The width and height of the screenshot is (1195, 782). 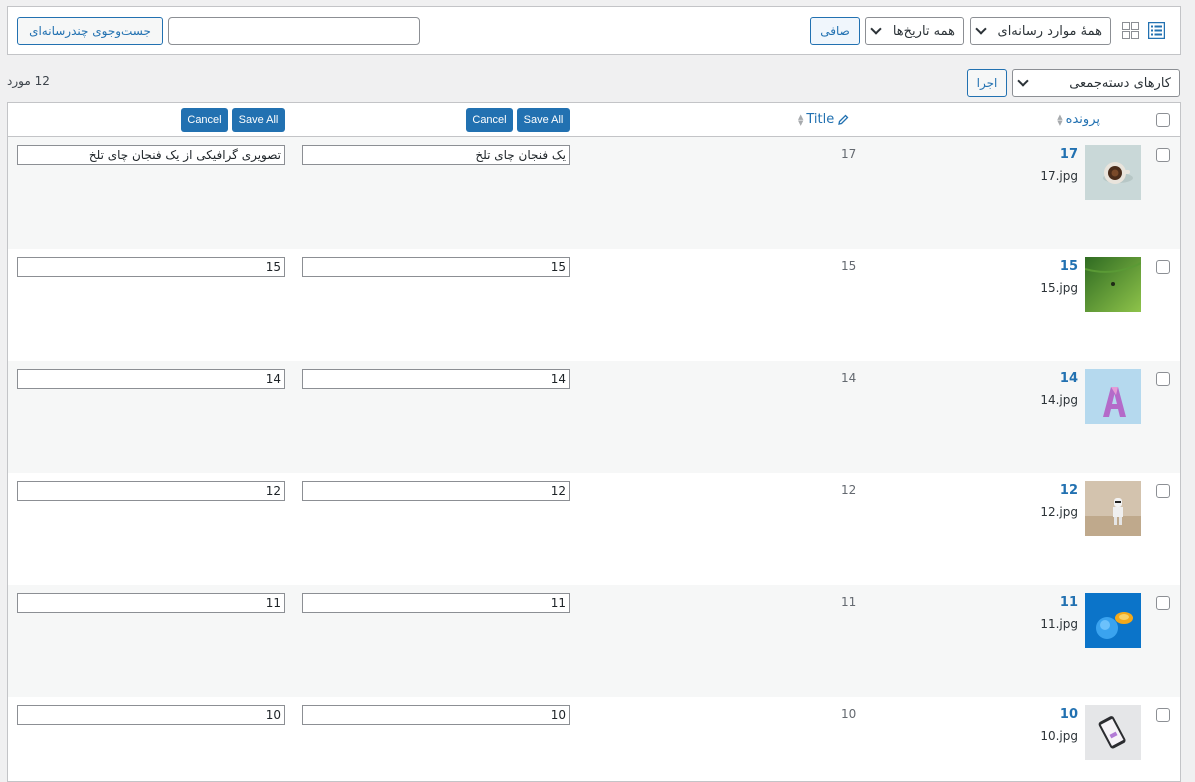 I want to click on row-title-value: 12, so click(x=849, y=490).